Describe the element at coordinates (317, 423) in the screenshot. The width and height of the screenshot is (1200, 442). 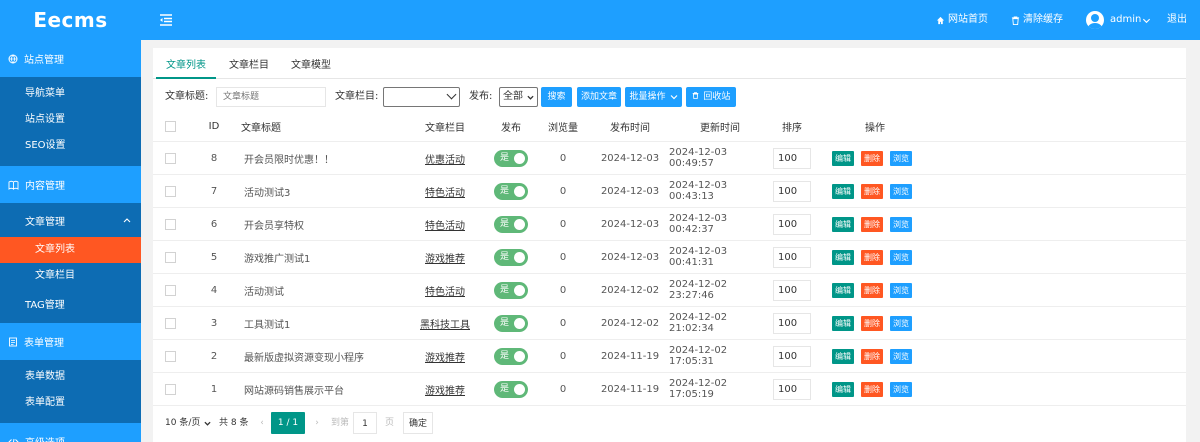
I see `next-page-icon: ›` at that location.